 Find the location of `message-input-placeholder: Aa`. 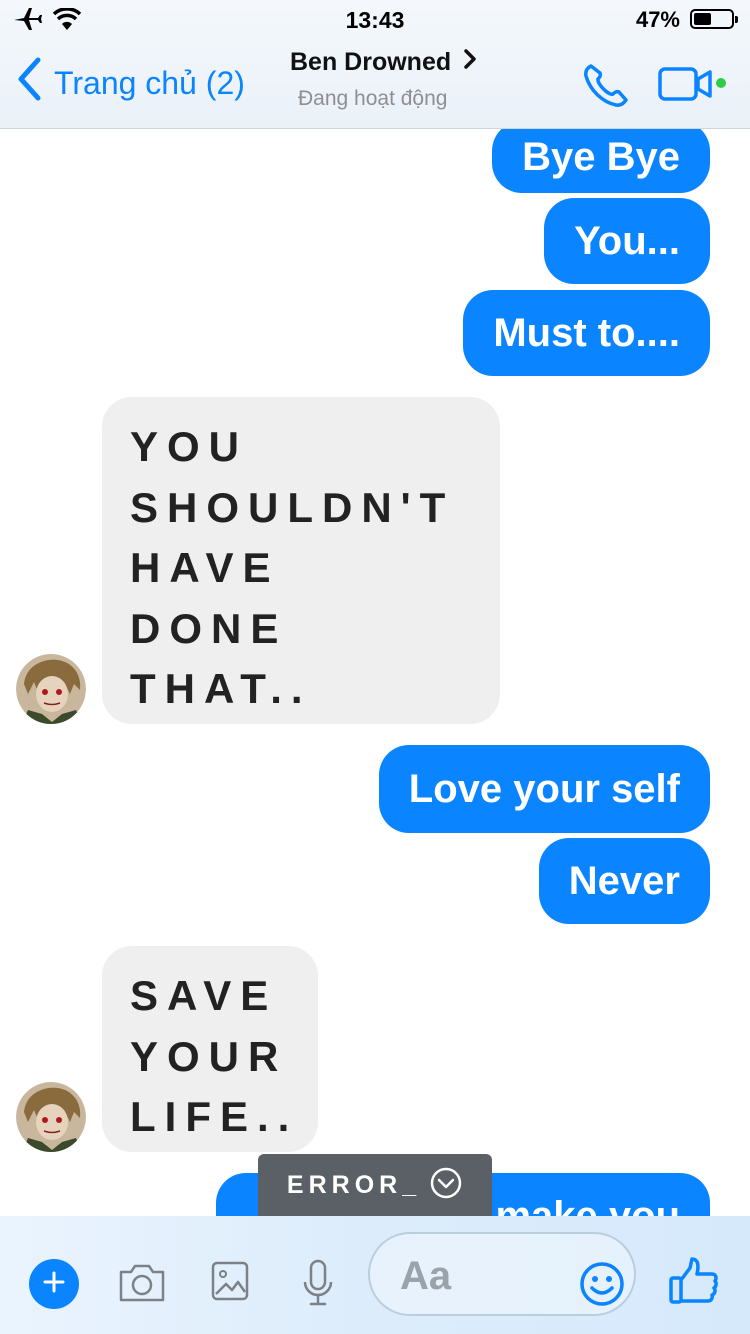

message-input-placeholder: Aa is located at coordinates (426, 1276).